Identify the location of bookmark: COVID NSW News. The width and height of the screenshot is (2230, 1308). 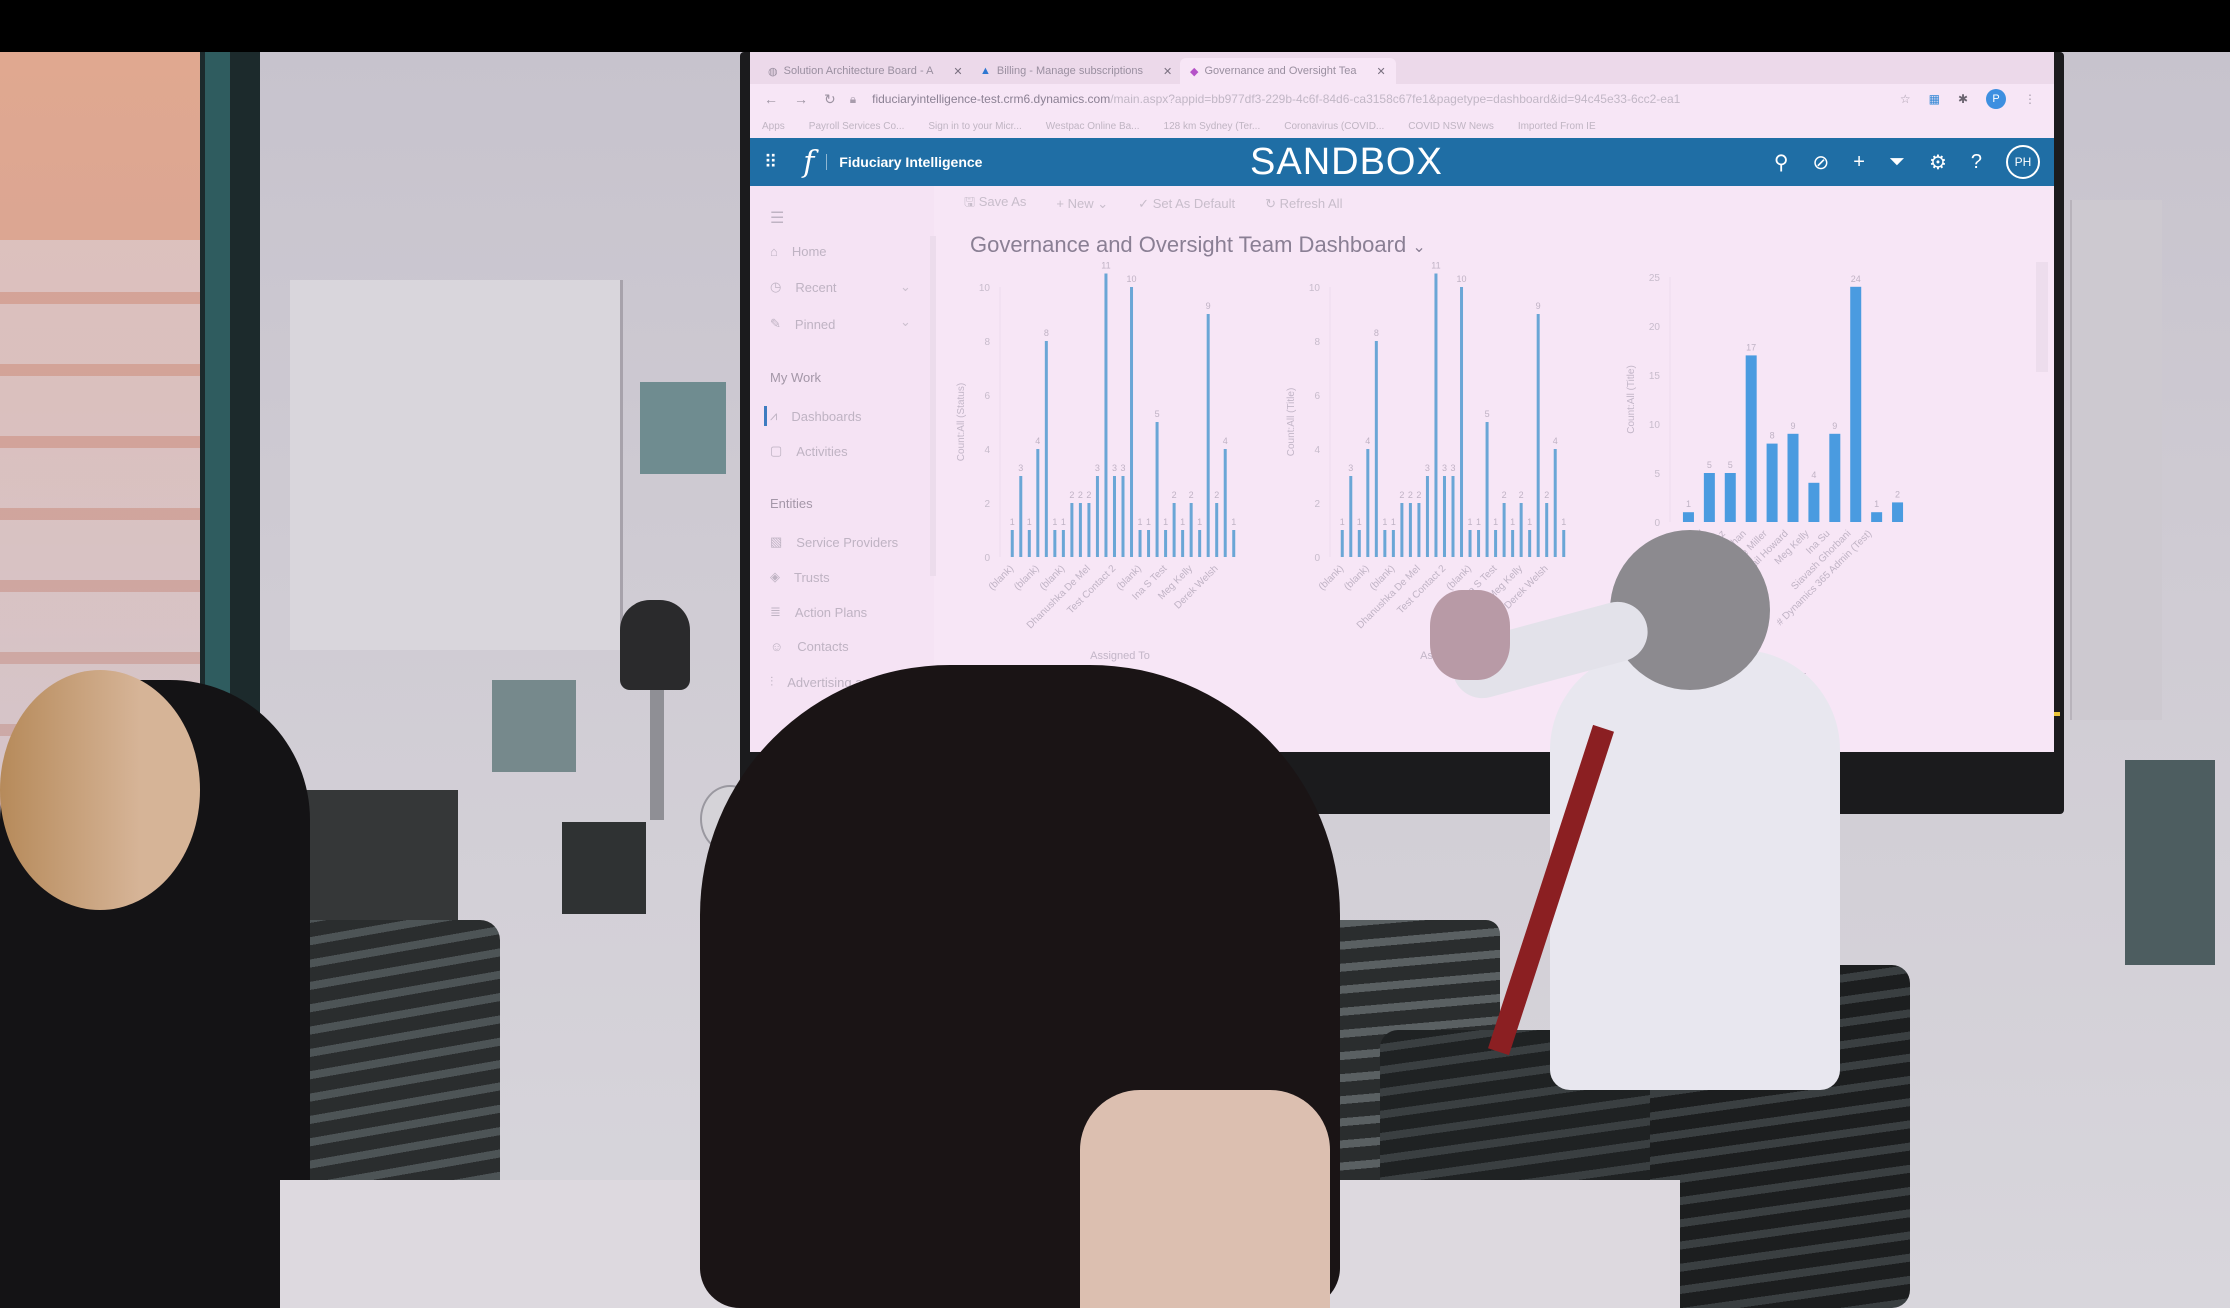
(1451, 126).